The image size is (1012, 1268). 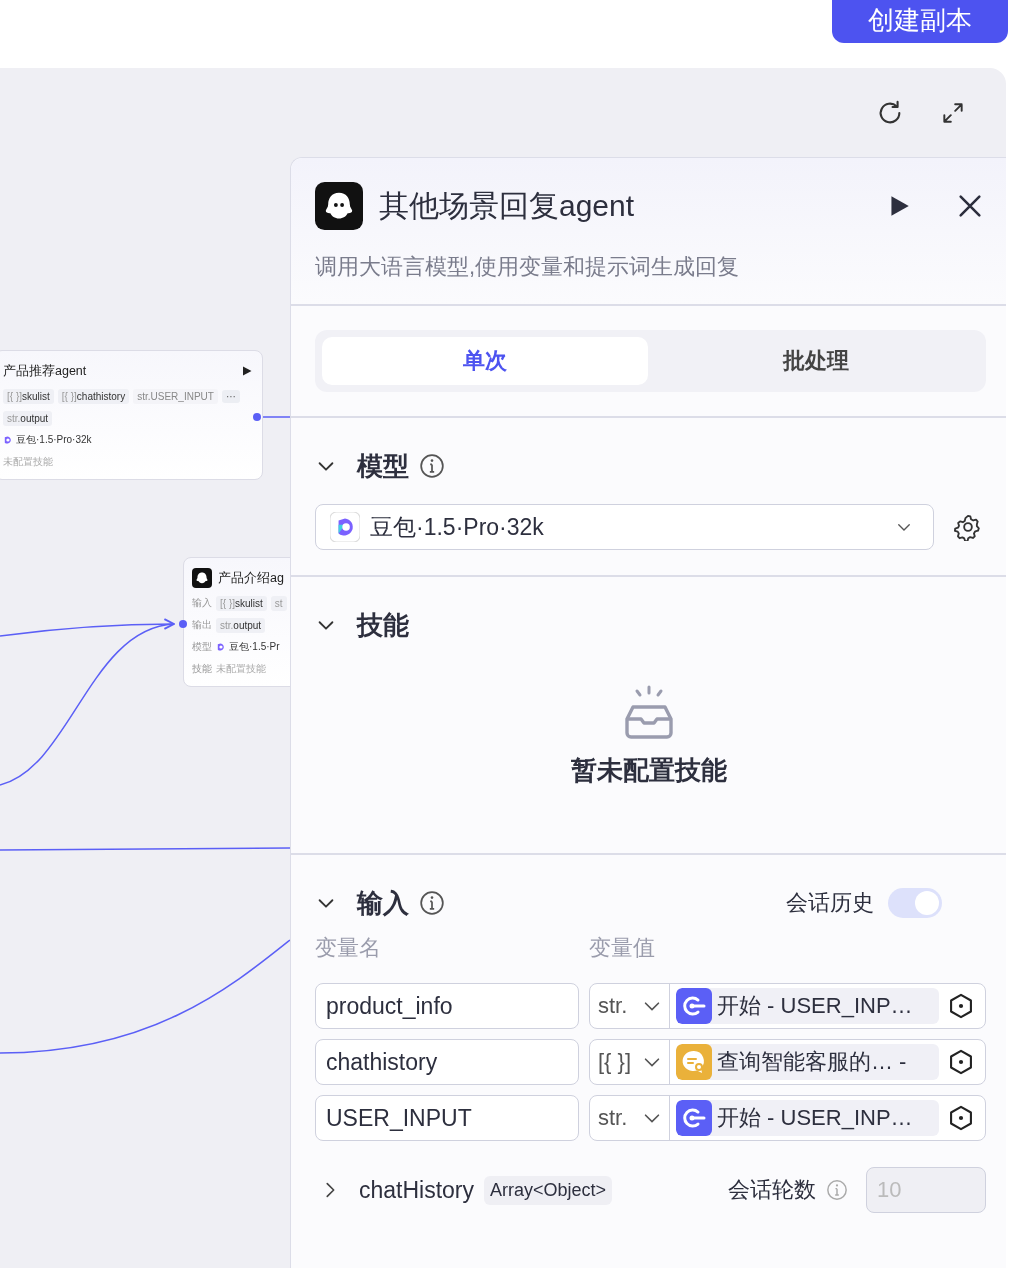 I want to click on type-tag: Array<Object>, so click(x=548, y=1190).